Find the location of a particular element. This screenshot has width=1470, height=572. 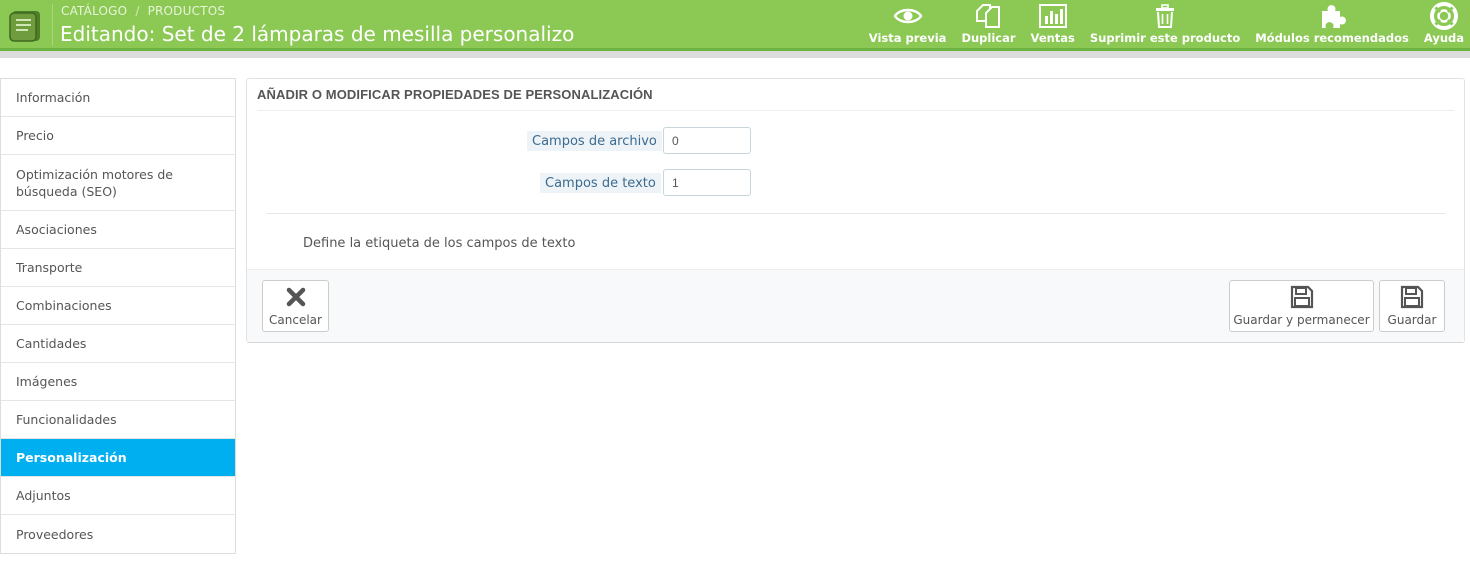

sidebar-item-cantidades: Cantidades is located at coordinates (118, 344).